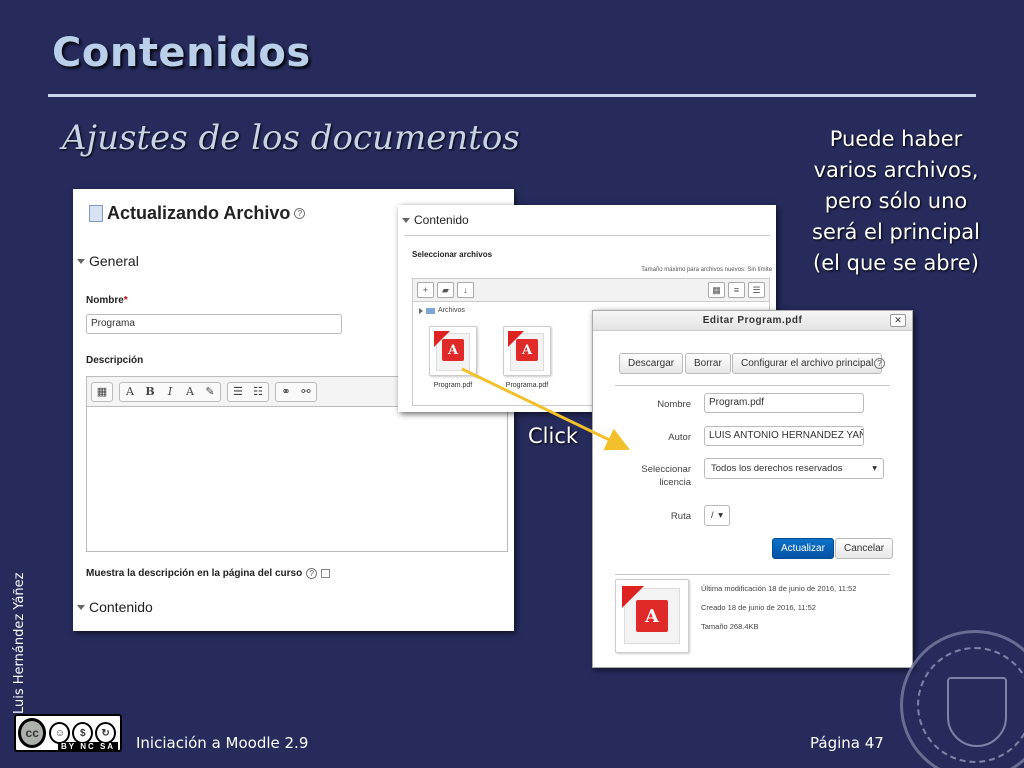 Image resolution: width=1024 pixels, height=768 pixels. What do you see at coordinates (527, 385) in the screenshot?
I see `file-name: Programa.pdf` at bounding box center [527, 385].